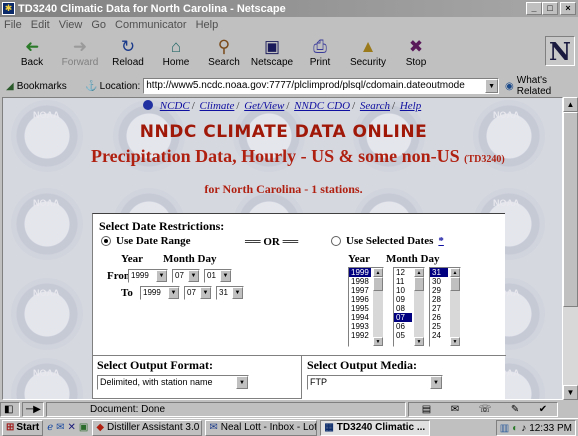 The image size is (578, 436). Describe the element at coordinates (543, 409) in the screenshot. I see `security-icon: ✔` at that location.